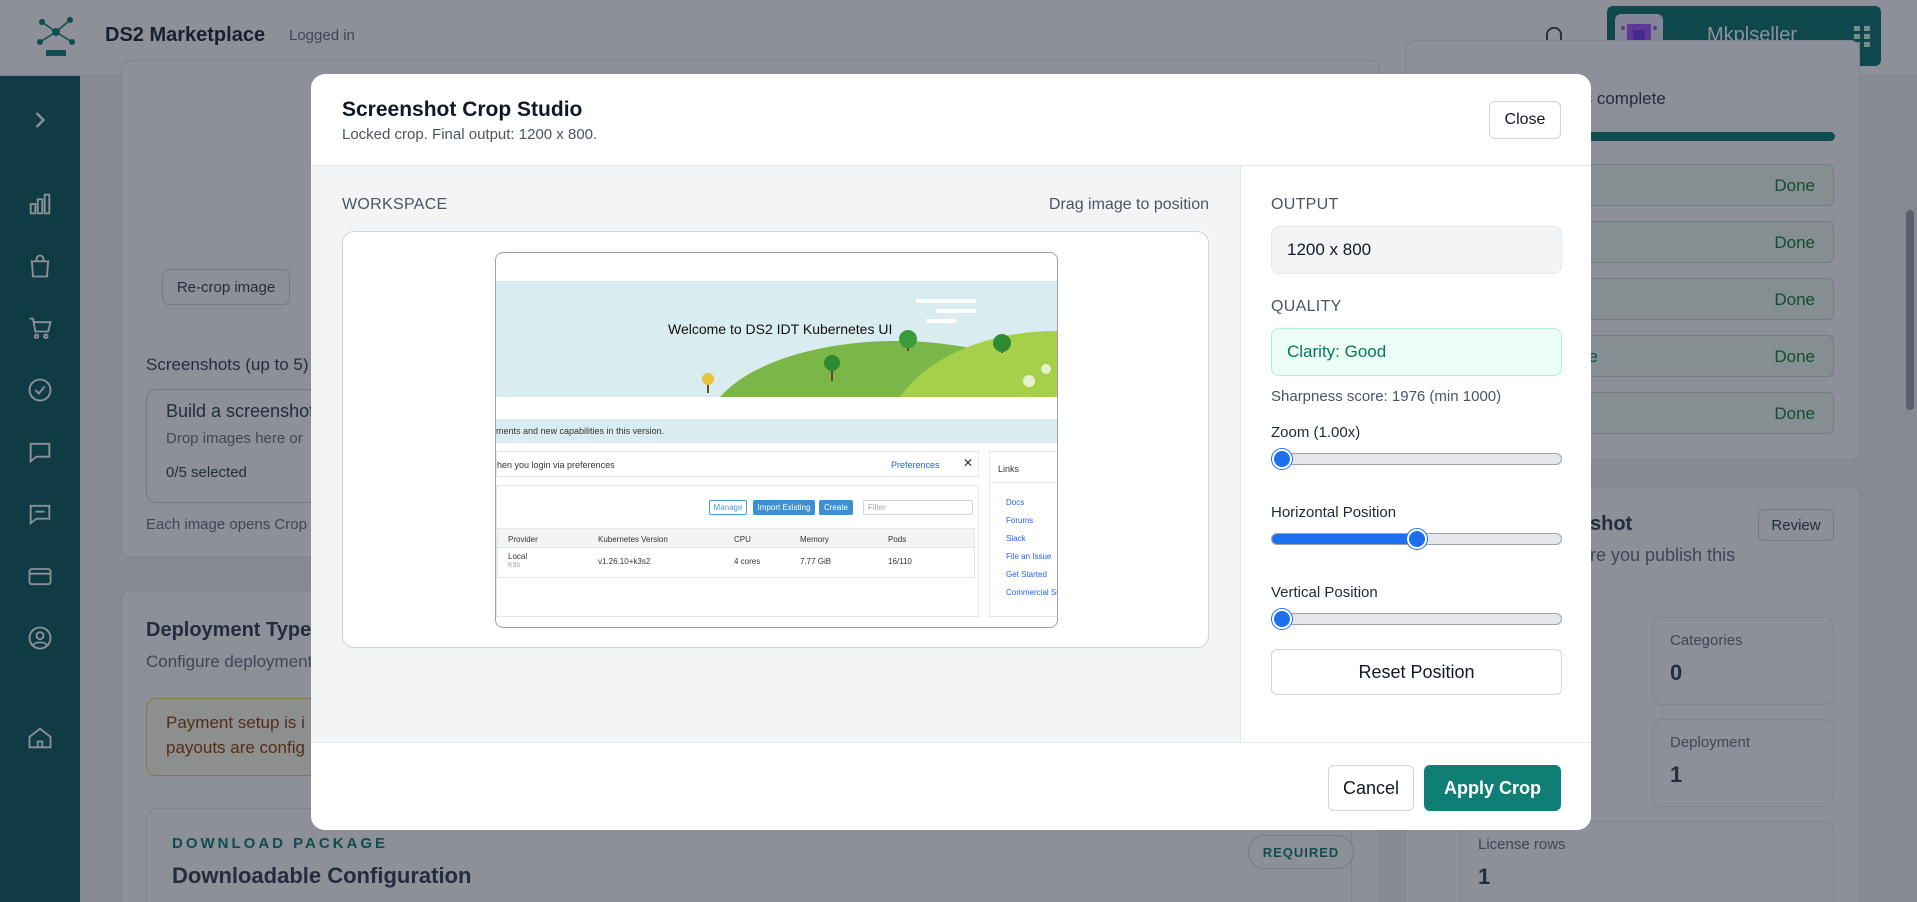  I want to click on preview-th: Memory, so click(814, 539).